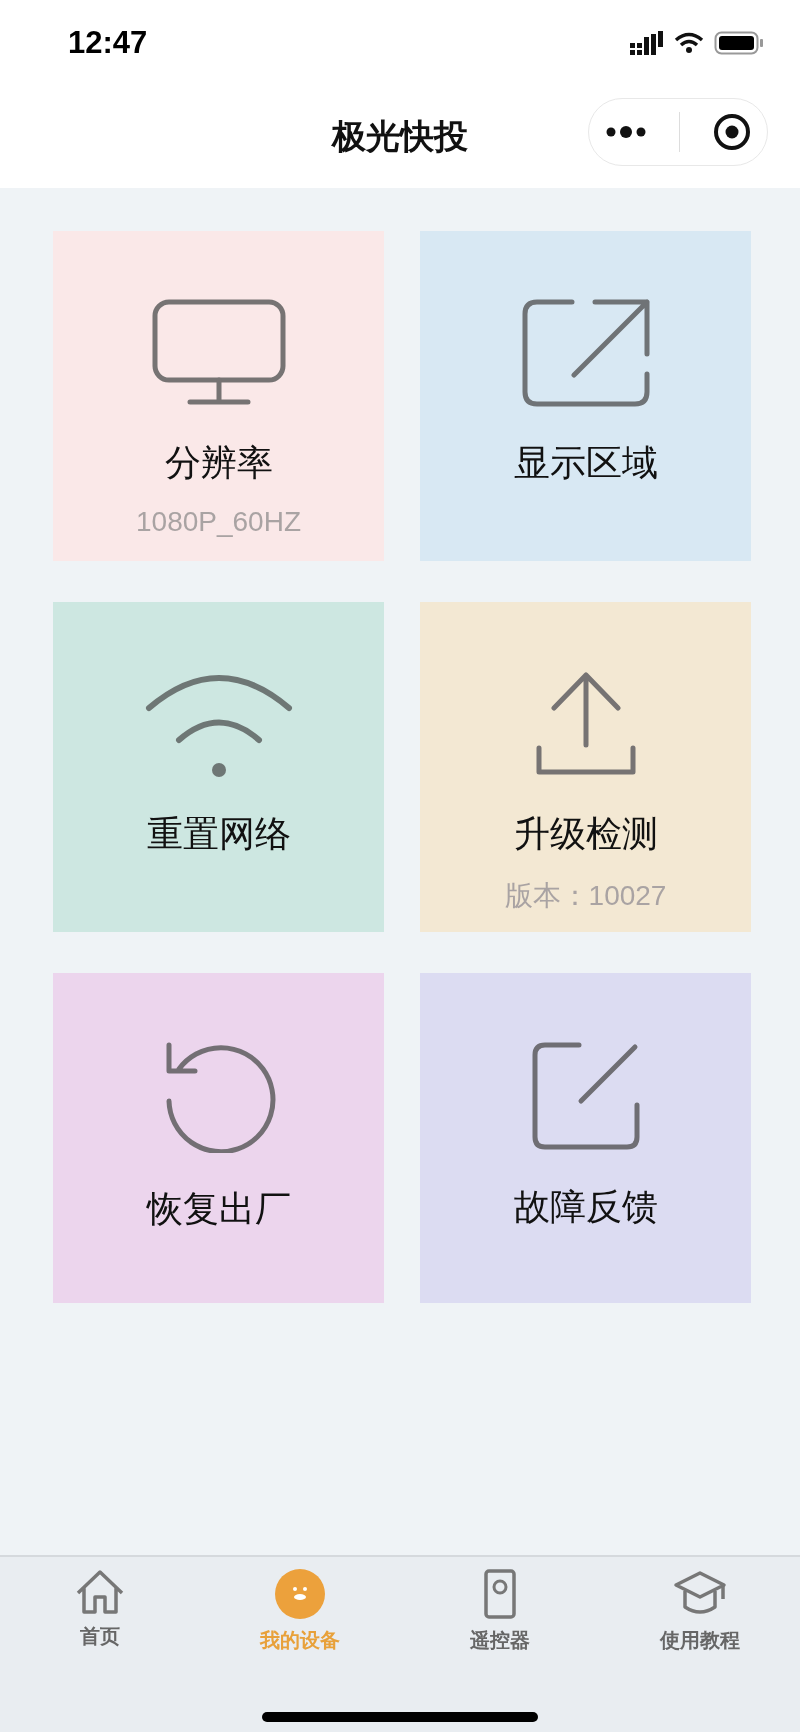 This screenshot has width=800, height=1732. What do you see at coordinates (739, 43) in the screenshot?
I see `battery-icon` at bounding box center [739, 43].